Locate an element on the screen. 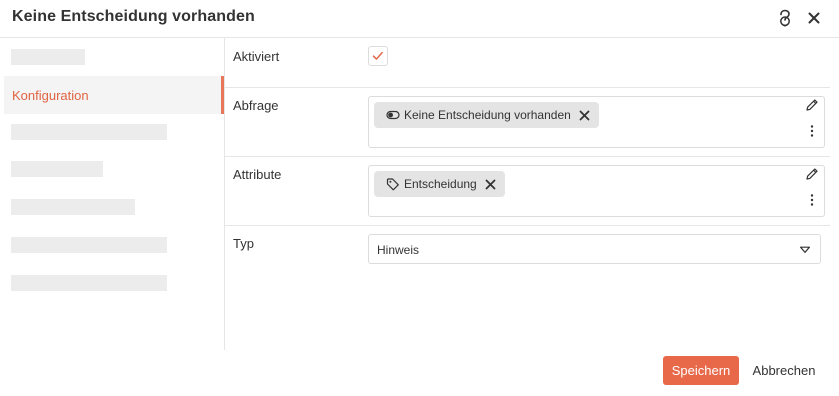 The image size is (839, 396). typ-select: Hinweis is located at coordinates (594, 249).